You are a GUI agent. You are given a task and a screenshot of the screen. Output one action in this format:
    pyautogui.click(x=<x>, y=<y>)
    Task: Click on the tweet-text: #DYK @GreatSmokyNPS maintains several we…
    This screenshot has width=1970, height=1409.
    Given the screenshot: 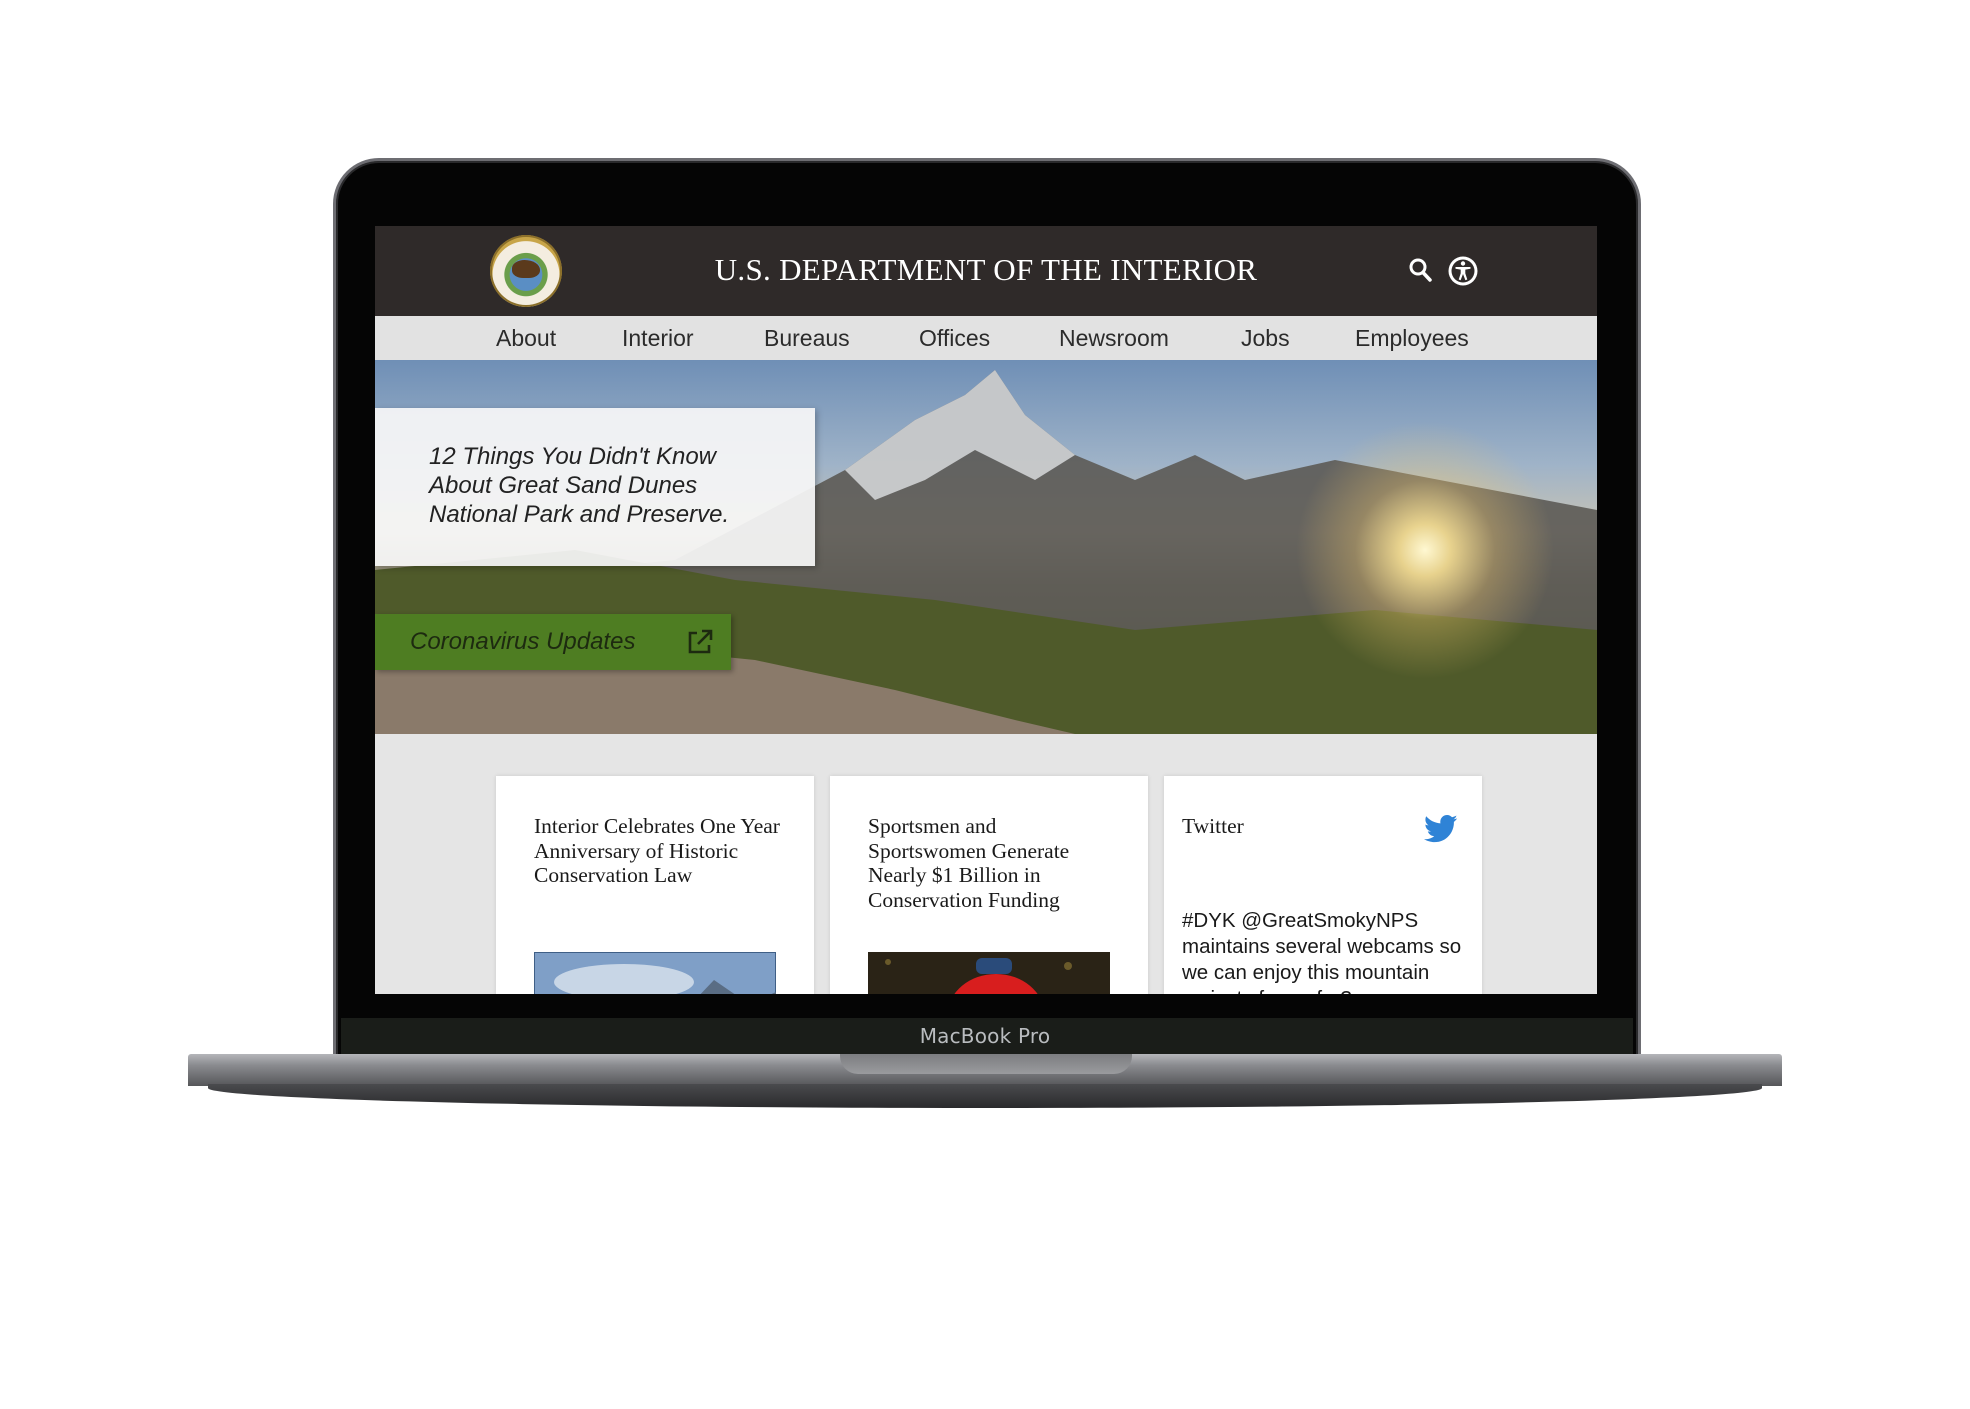 What is the action you would take?
    pyautogui.click(x=1322, y=951)
    